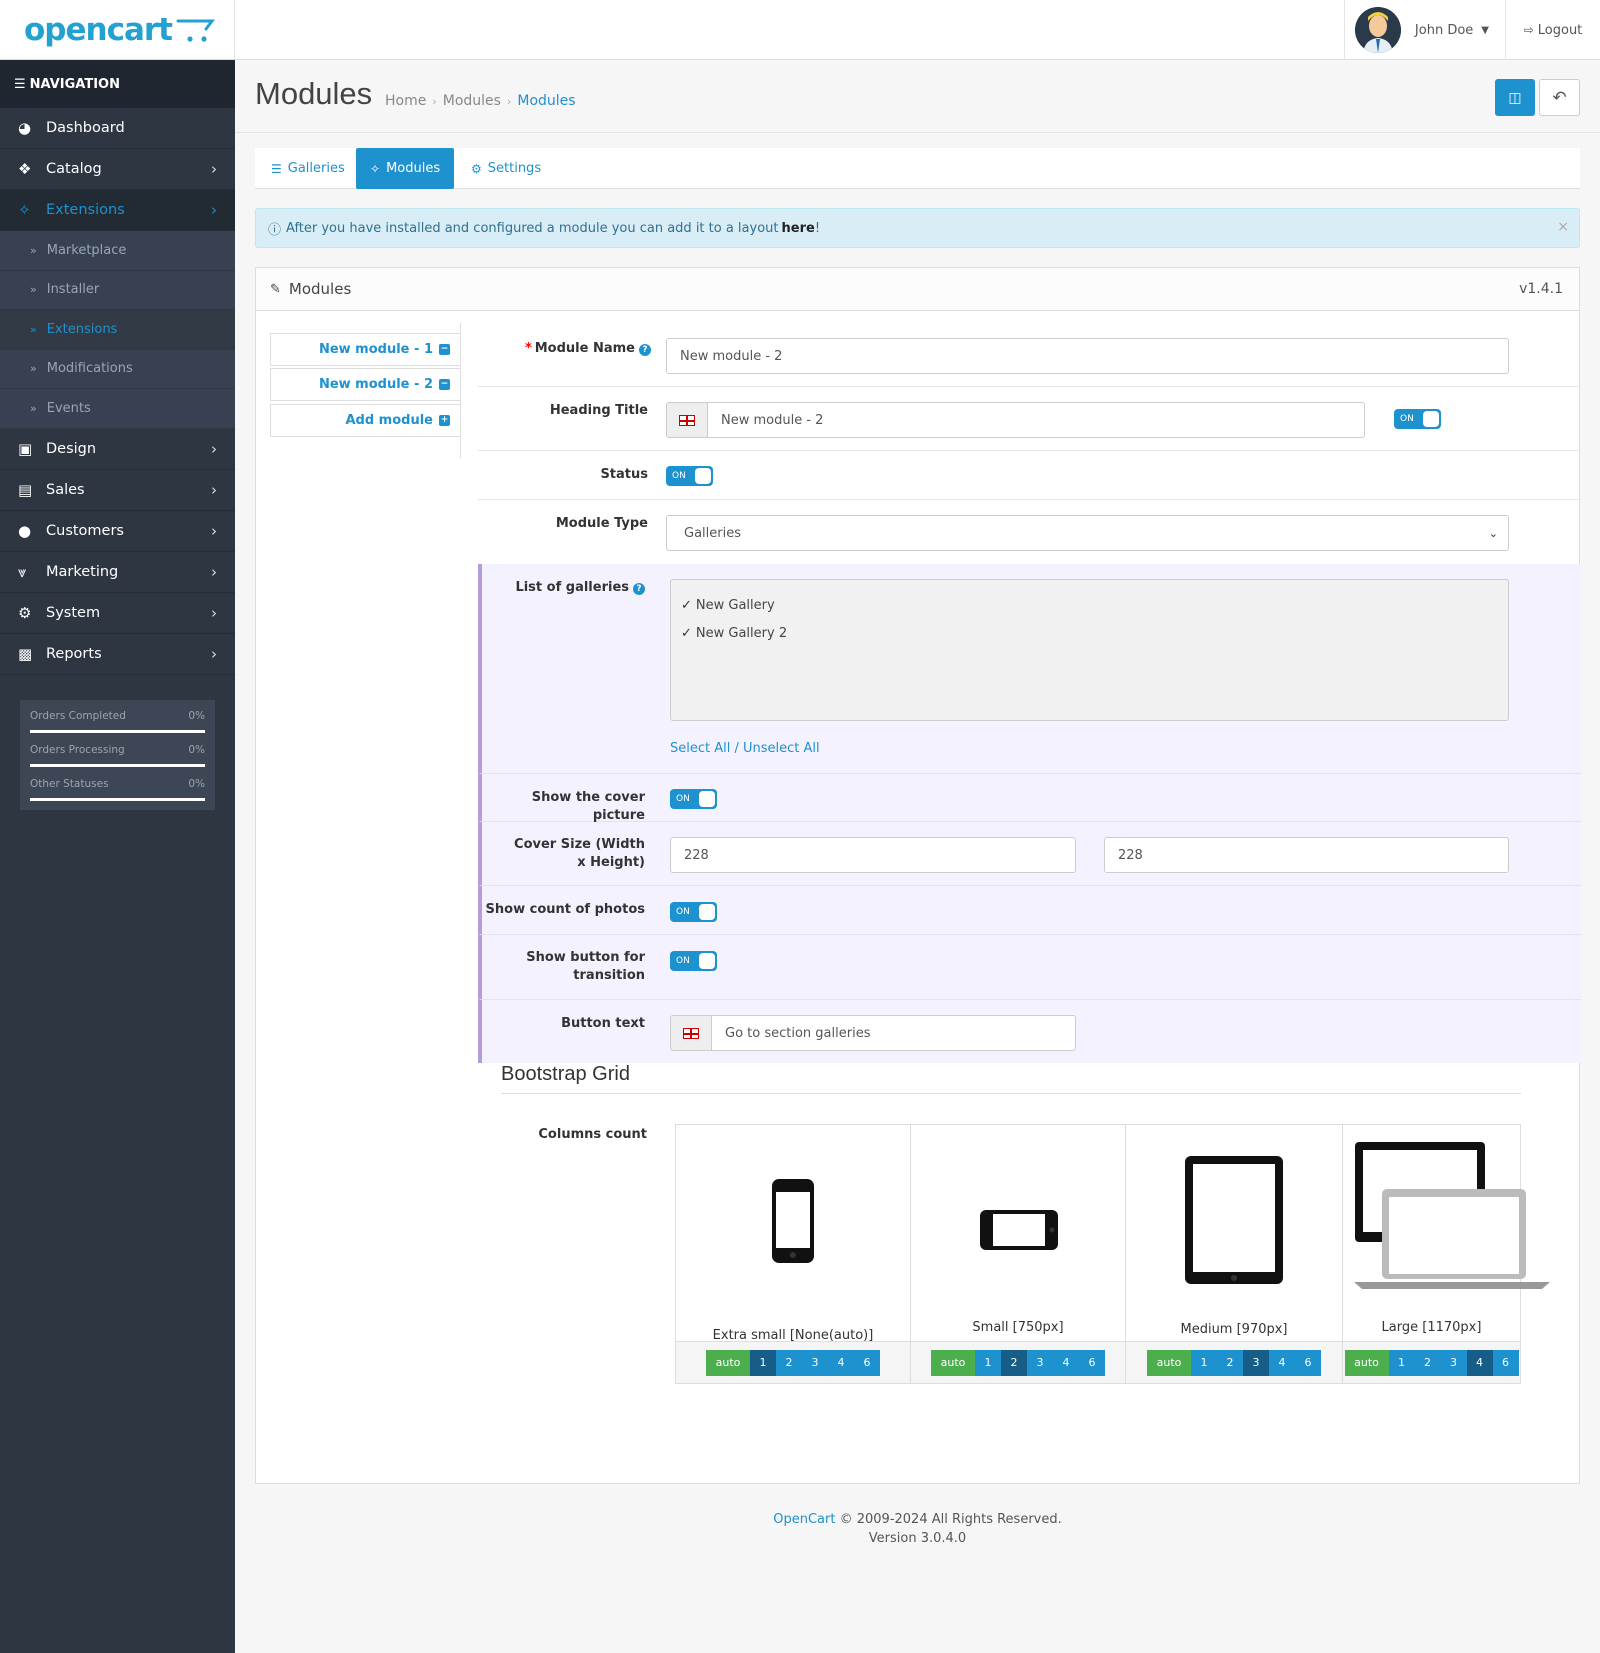 This screenshot has height=1653, width=1600. Describe the element at coordinates (645, 350) in the screenshot. I see `help-icon: ?` at that location.